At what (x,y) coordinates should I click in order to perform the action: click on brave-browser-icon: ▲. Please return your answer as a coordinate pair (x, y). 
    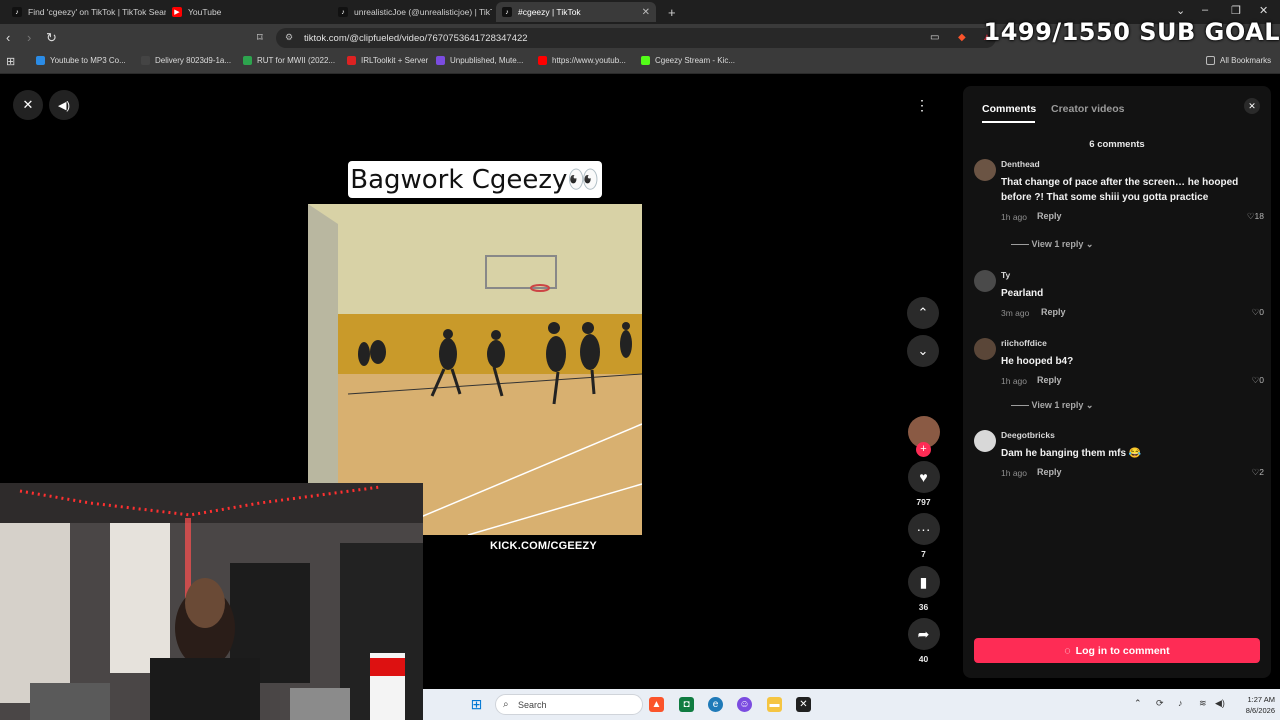
    Looking at the image, I should click on (656, 704).